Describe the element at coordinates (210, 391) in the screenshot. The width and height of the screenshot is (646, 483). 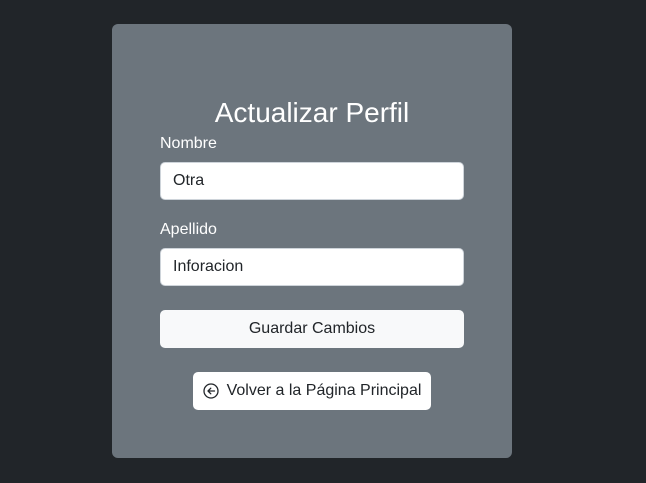
I see `arrow-left-circle-icon` at that location.